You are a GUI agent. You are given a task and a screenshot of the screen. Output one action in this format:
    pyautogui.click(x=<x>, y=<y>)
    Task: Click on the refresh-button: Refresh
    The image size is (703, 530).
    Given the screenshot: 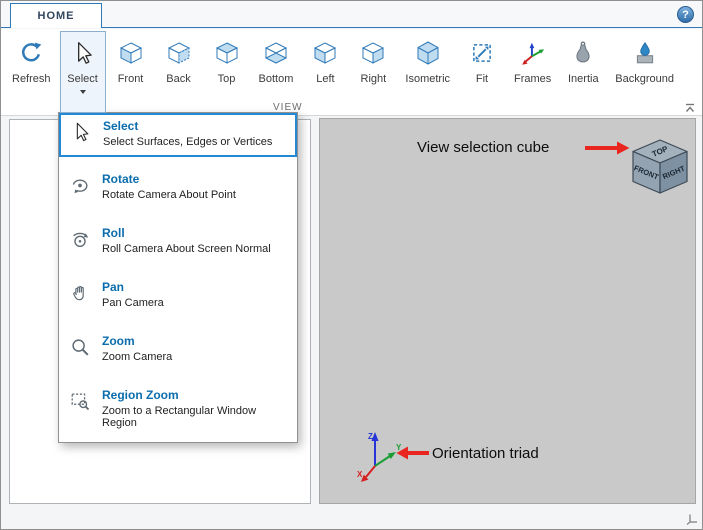 What is the action you would take?
    pyautogui.click(x=31, y=63)
    